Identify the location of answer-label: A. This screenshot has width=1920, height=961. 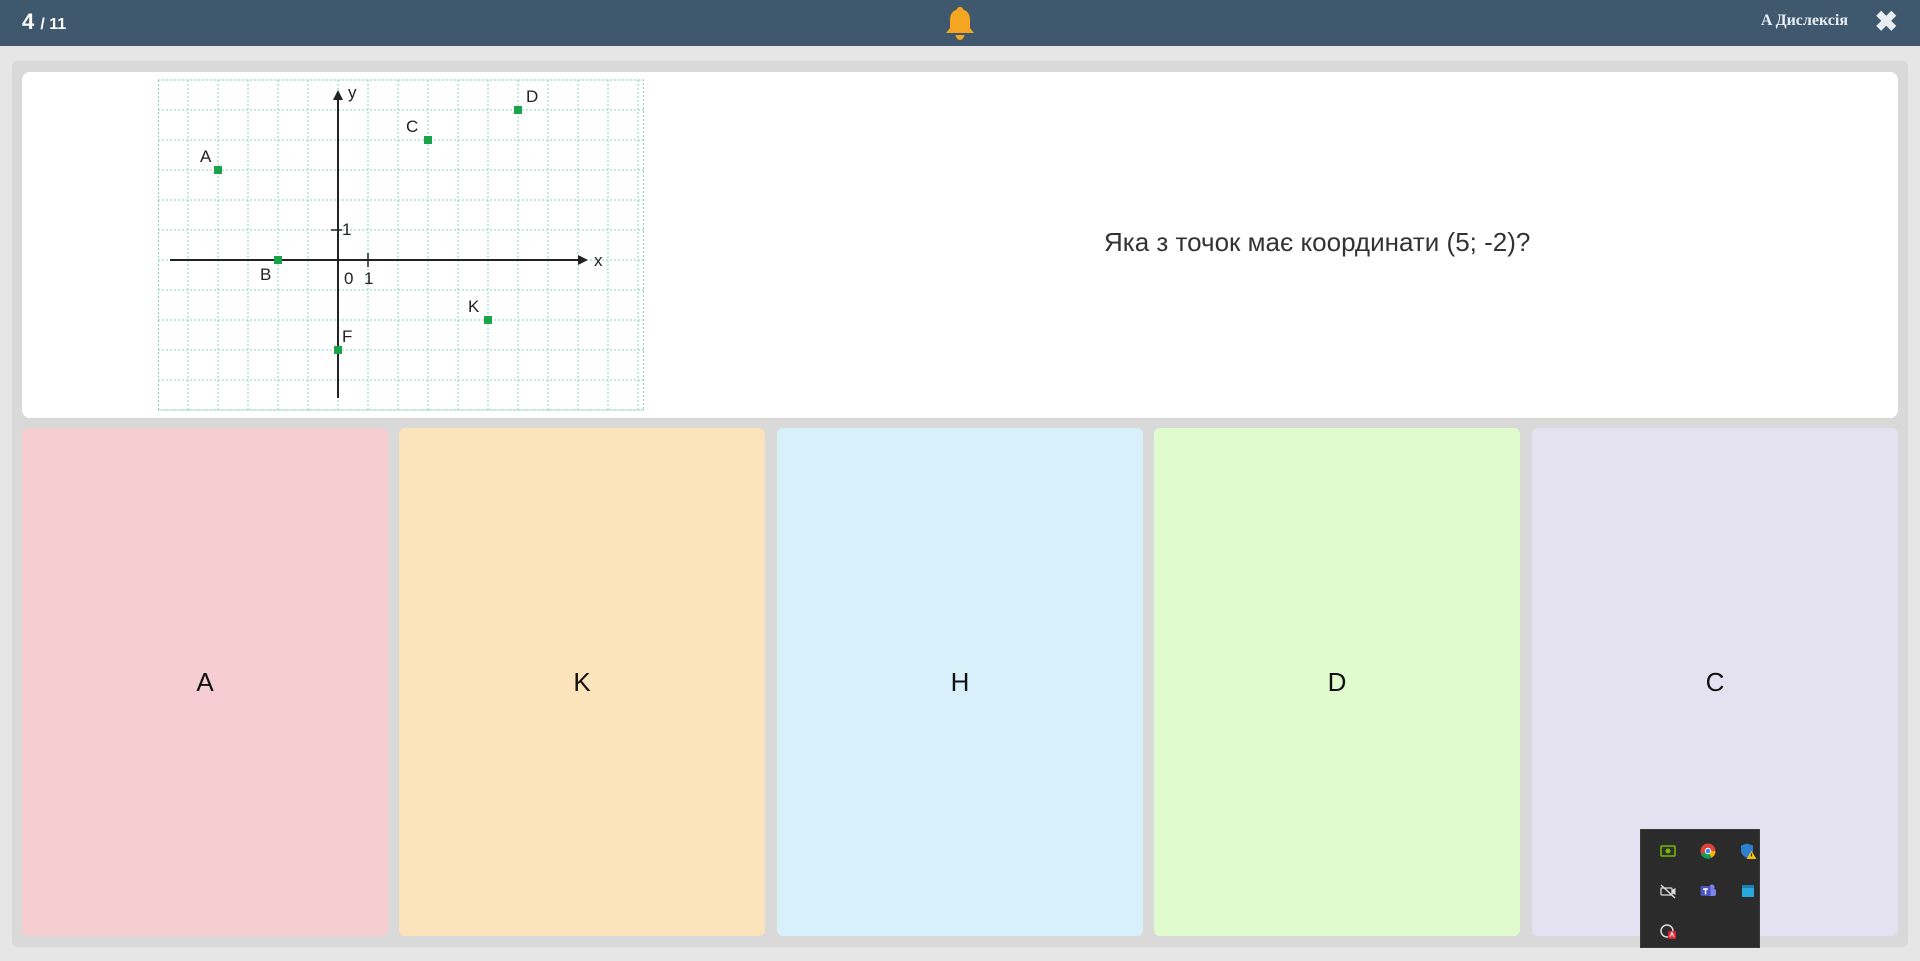
(205, 681).